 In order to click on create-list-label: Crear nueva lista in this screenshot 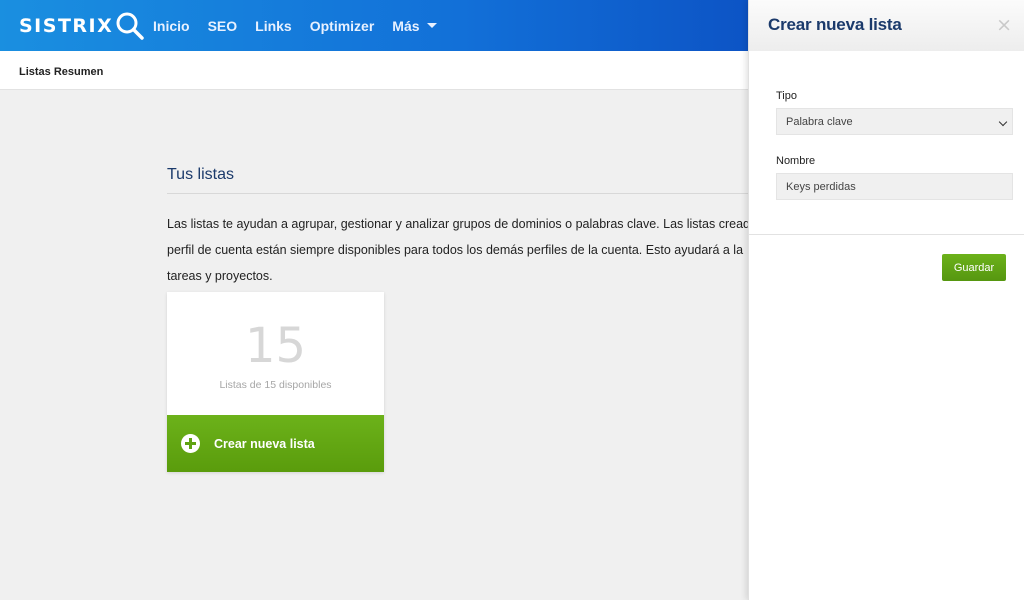, I will do `click(264, 443)`.